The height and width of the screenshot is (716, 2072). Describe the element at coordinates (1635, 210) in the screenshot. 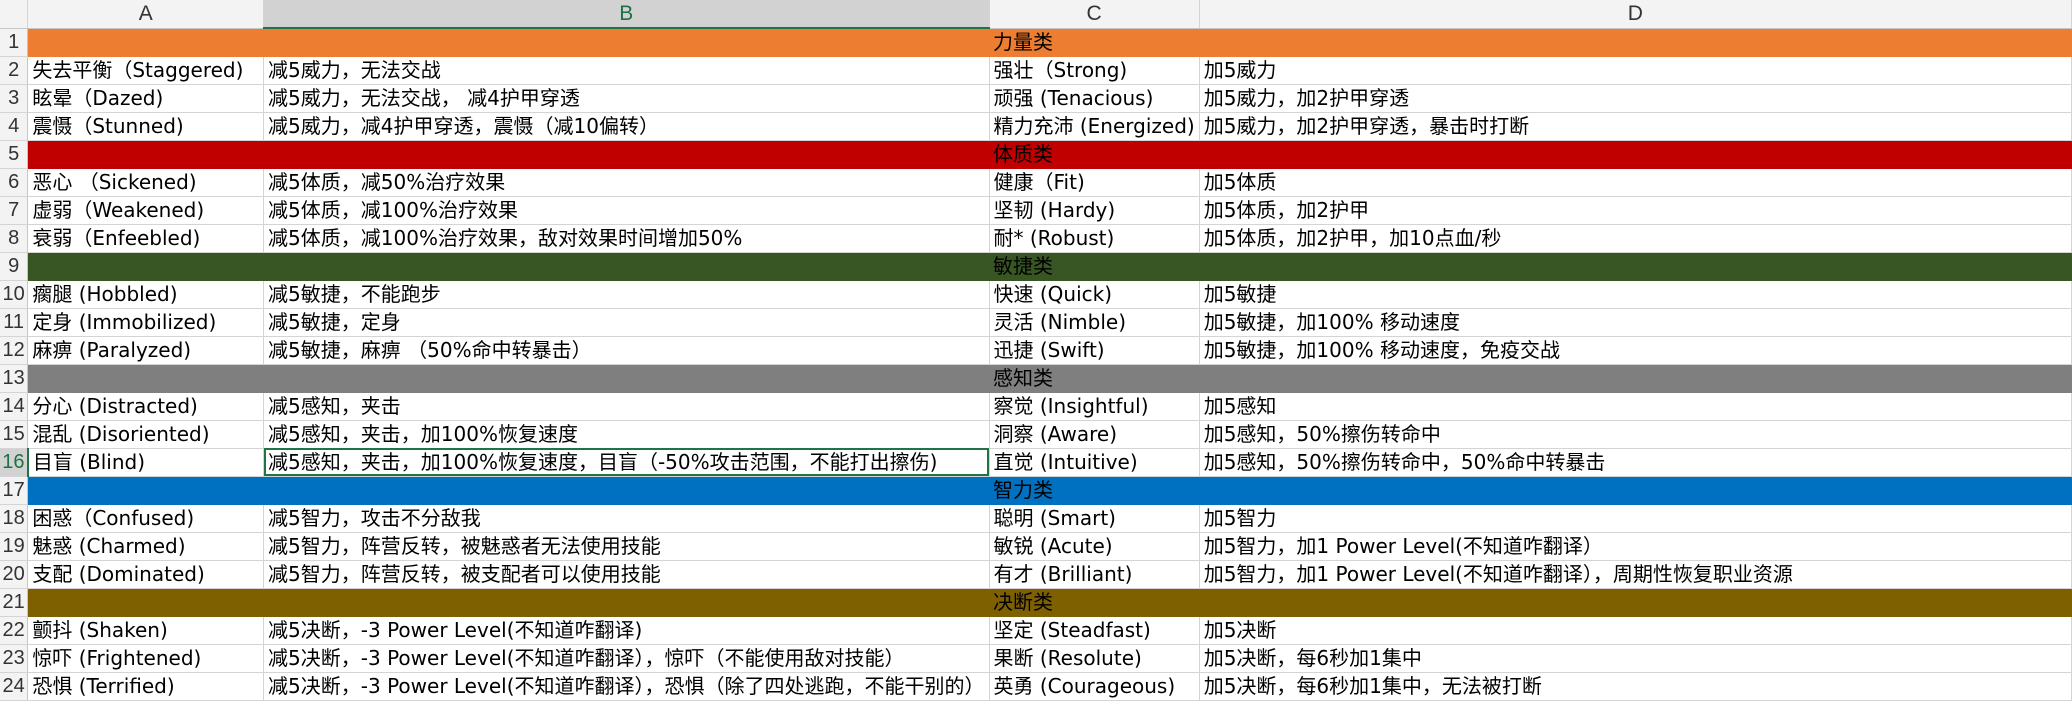

I see `cell-d-7: 加5体质，加2护甲` at that location.